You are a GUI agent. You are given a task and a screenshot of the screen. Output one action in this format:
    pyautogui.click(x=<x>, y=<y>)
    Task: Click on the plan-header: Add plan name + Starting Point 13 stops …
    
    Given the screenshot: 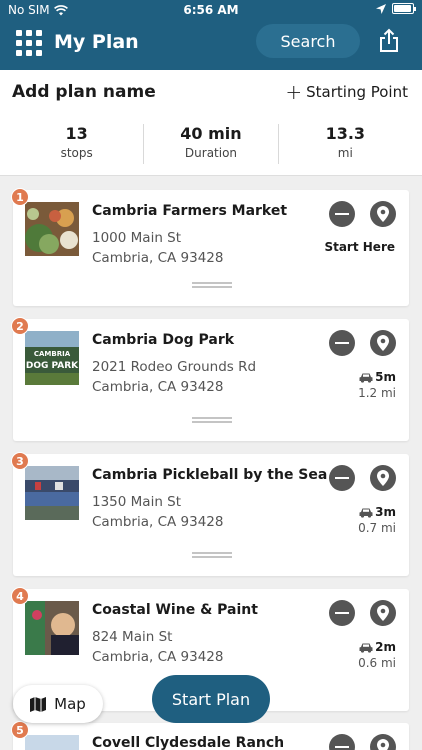 What is the action you would take?
    pyautogui.click(x=211, y=123)
    